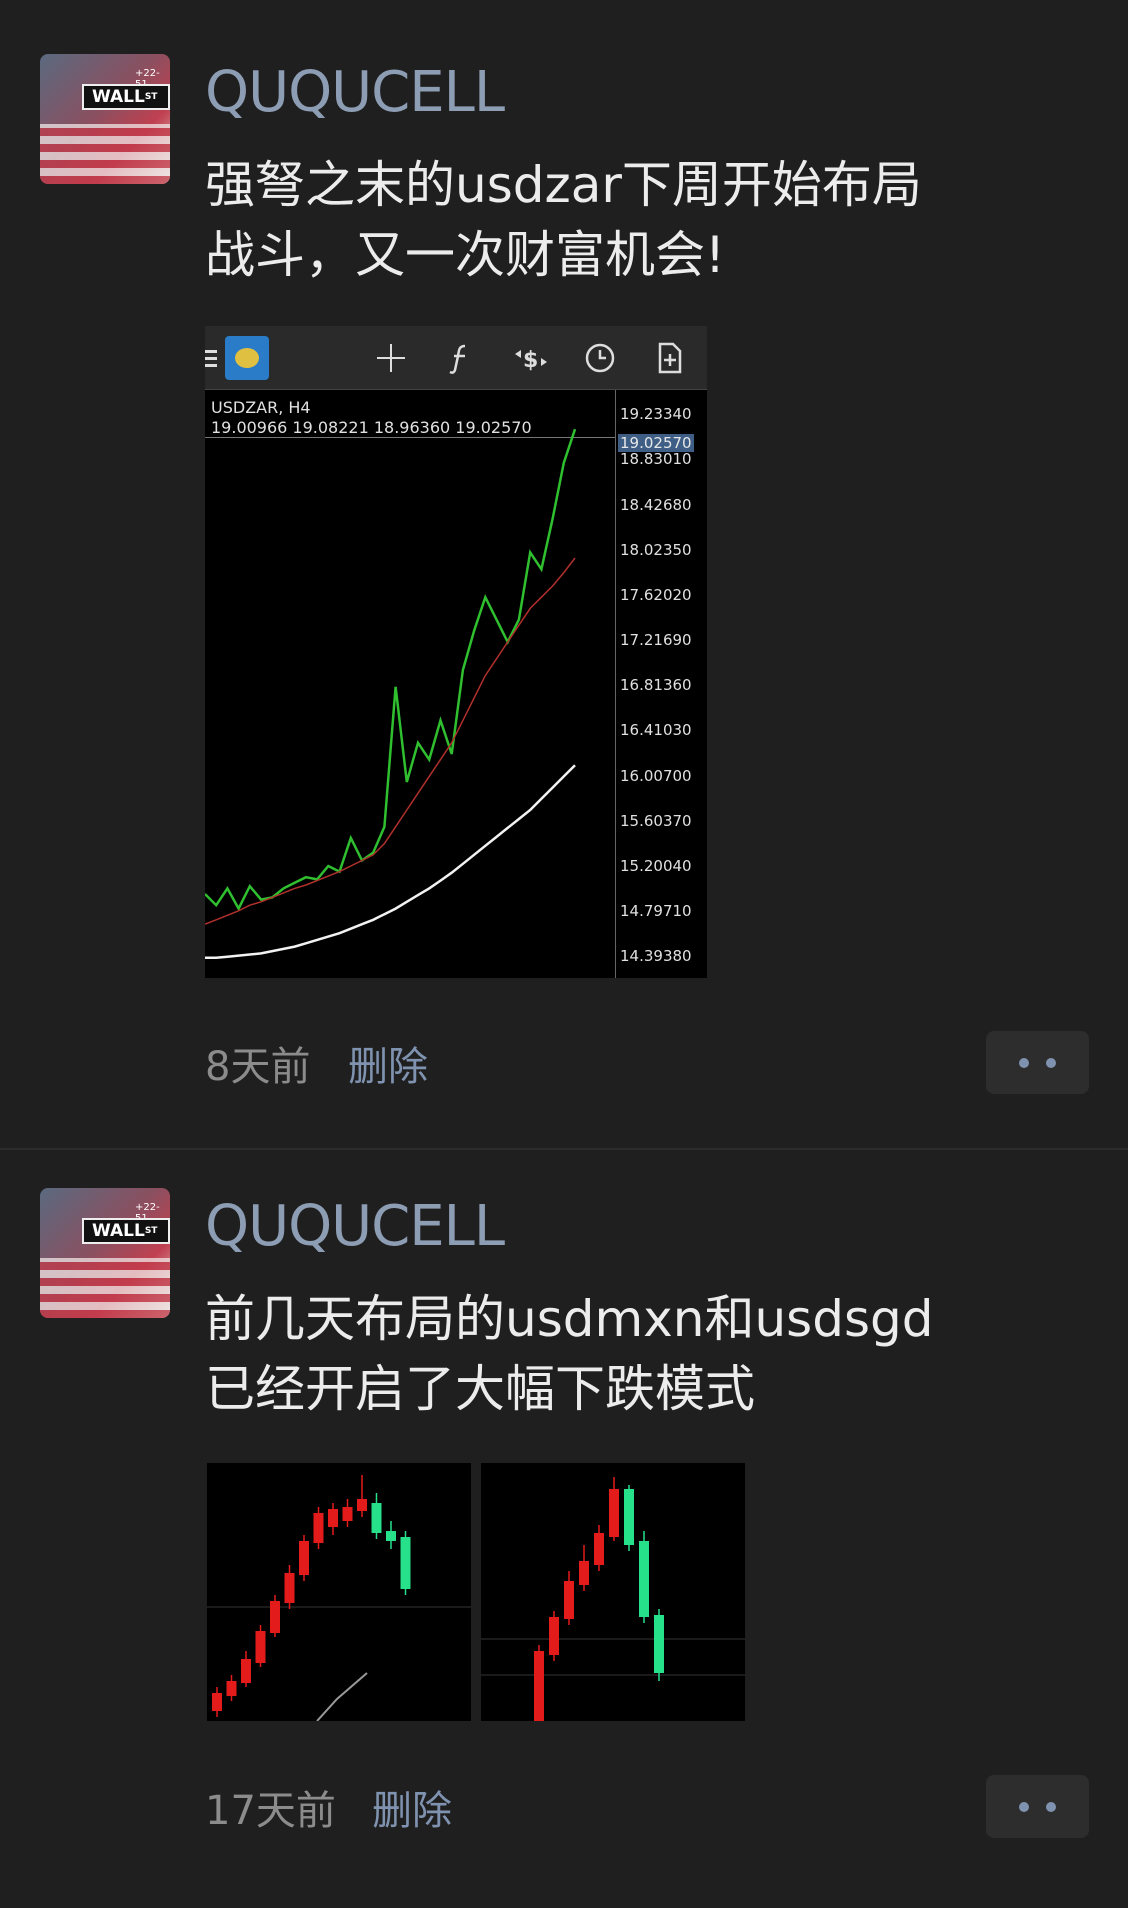 The image size is (1128, 1908). What do you see at coordinates (371, 427) in the screenshot?
I see `chart-ohlc: 19.00966 19.08221 18.96360 19.02570` at bounding box center [371, 427].